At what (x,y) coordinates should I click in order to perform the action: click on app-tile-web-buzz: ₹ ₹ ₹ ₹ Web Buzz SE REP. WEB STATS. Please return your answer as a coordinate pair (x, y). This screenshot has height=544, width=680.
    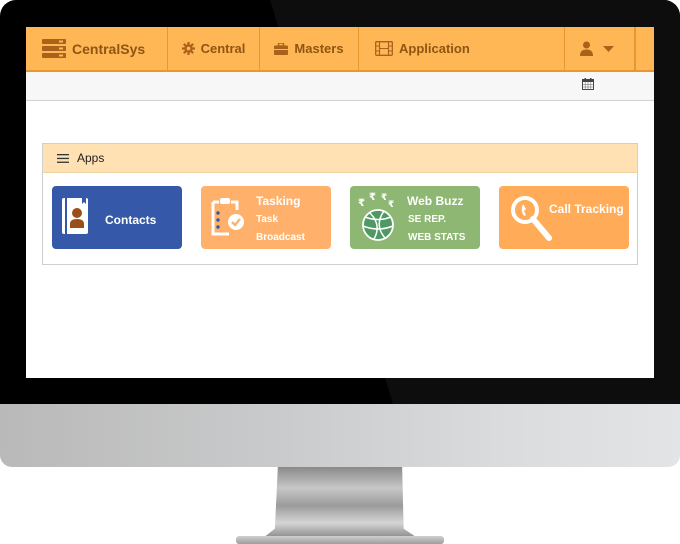
    Looking at the image, I should click on (415, 217).